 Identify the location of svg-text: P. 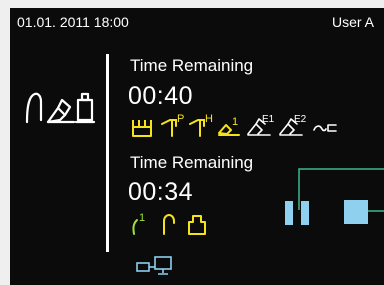
(180, 119).